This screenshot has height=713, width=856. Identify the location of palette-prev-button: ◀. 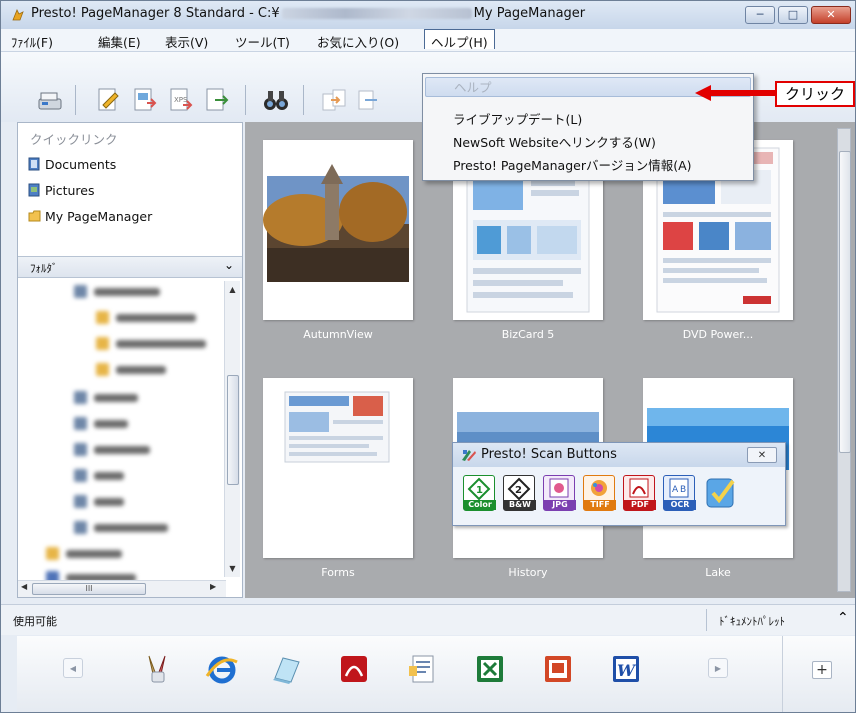
(73, 668).